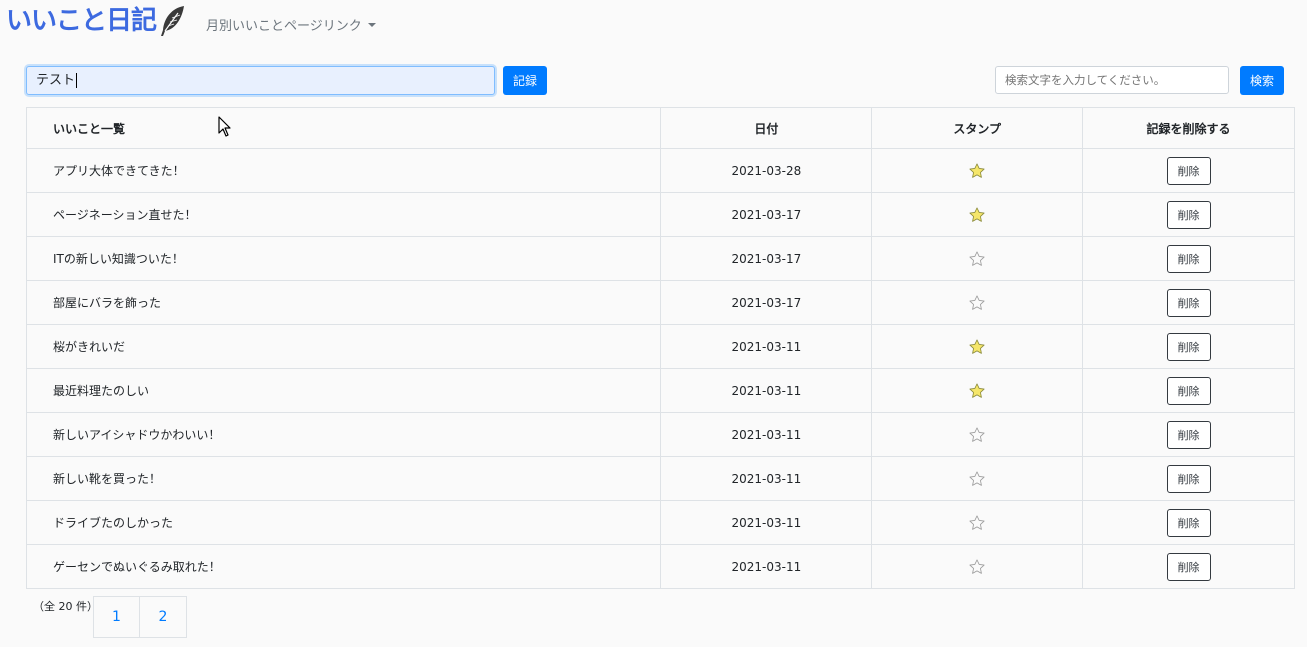 This screenshot has height=647, width=1307. Describe the element at coordinates (343, 434) in the screenshot. I see `row-title: 新しいアイシャドウかわいい！` at that location.